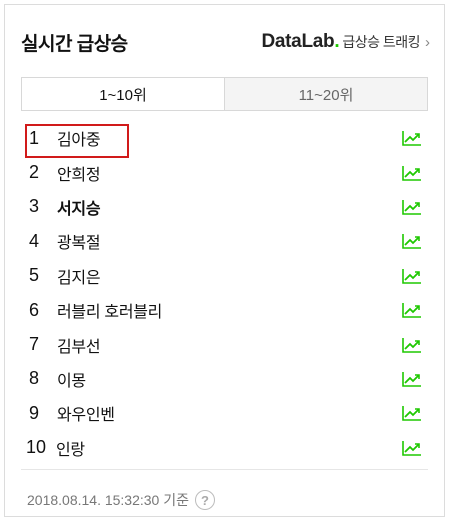  I want to click on rank-number: 7, so click(34, 344).